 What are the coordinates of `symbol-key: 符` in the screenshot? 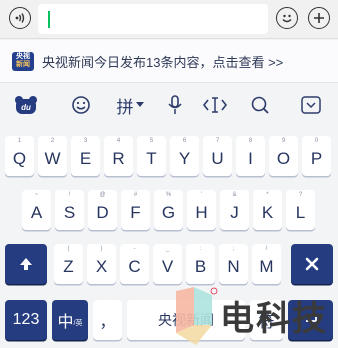 It's located at (266, 320).